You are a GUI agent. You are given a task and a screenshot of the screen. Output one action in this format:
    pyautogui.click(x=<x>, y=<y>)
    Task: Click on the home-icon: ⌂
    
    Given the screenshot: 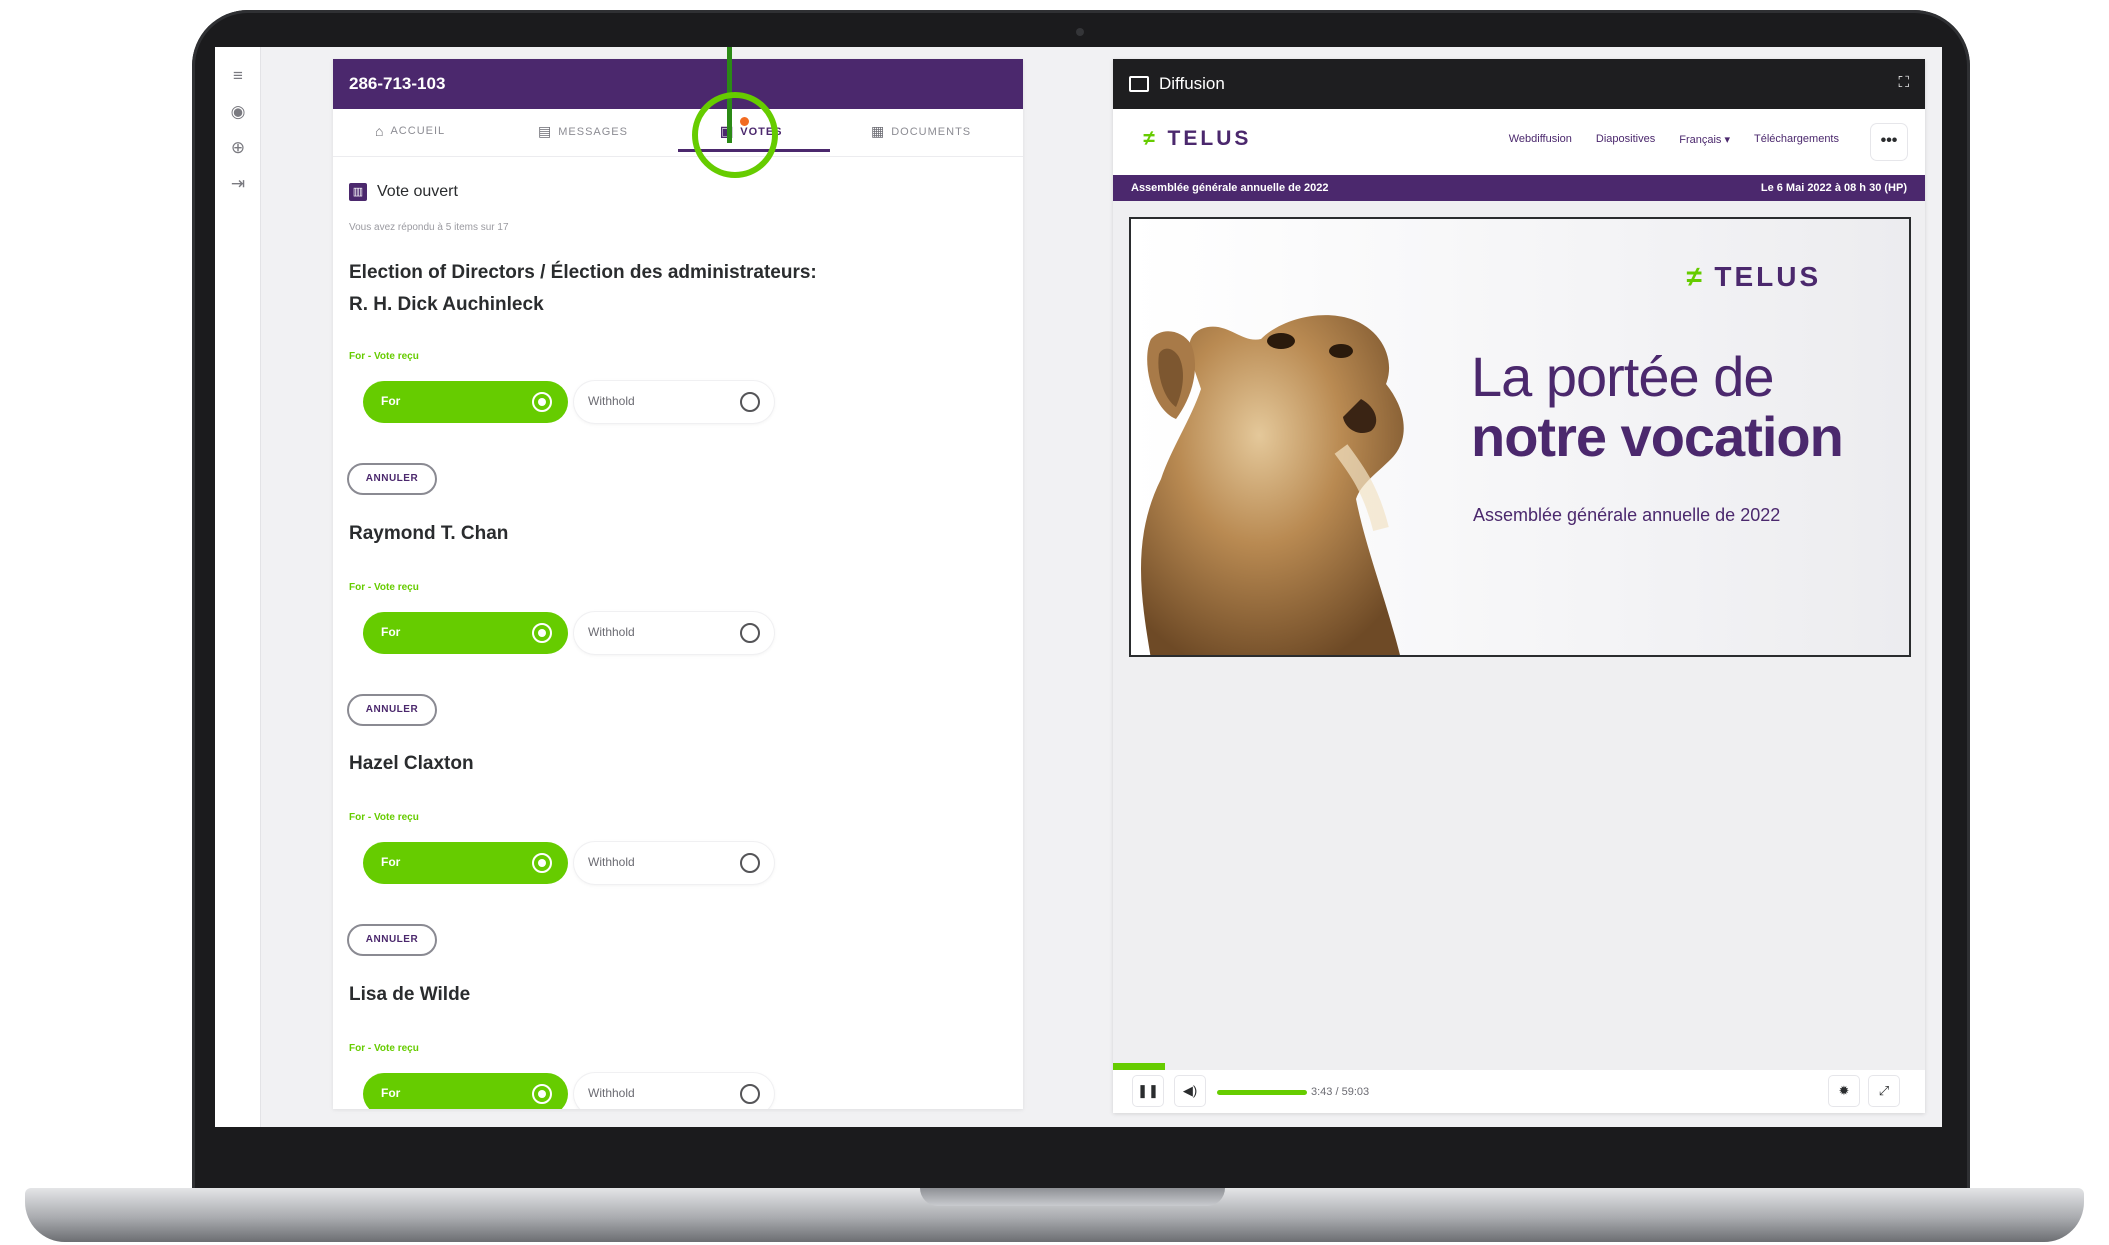 What is the action you would take?
    pyautogui.click(x=380, y=131)
    